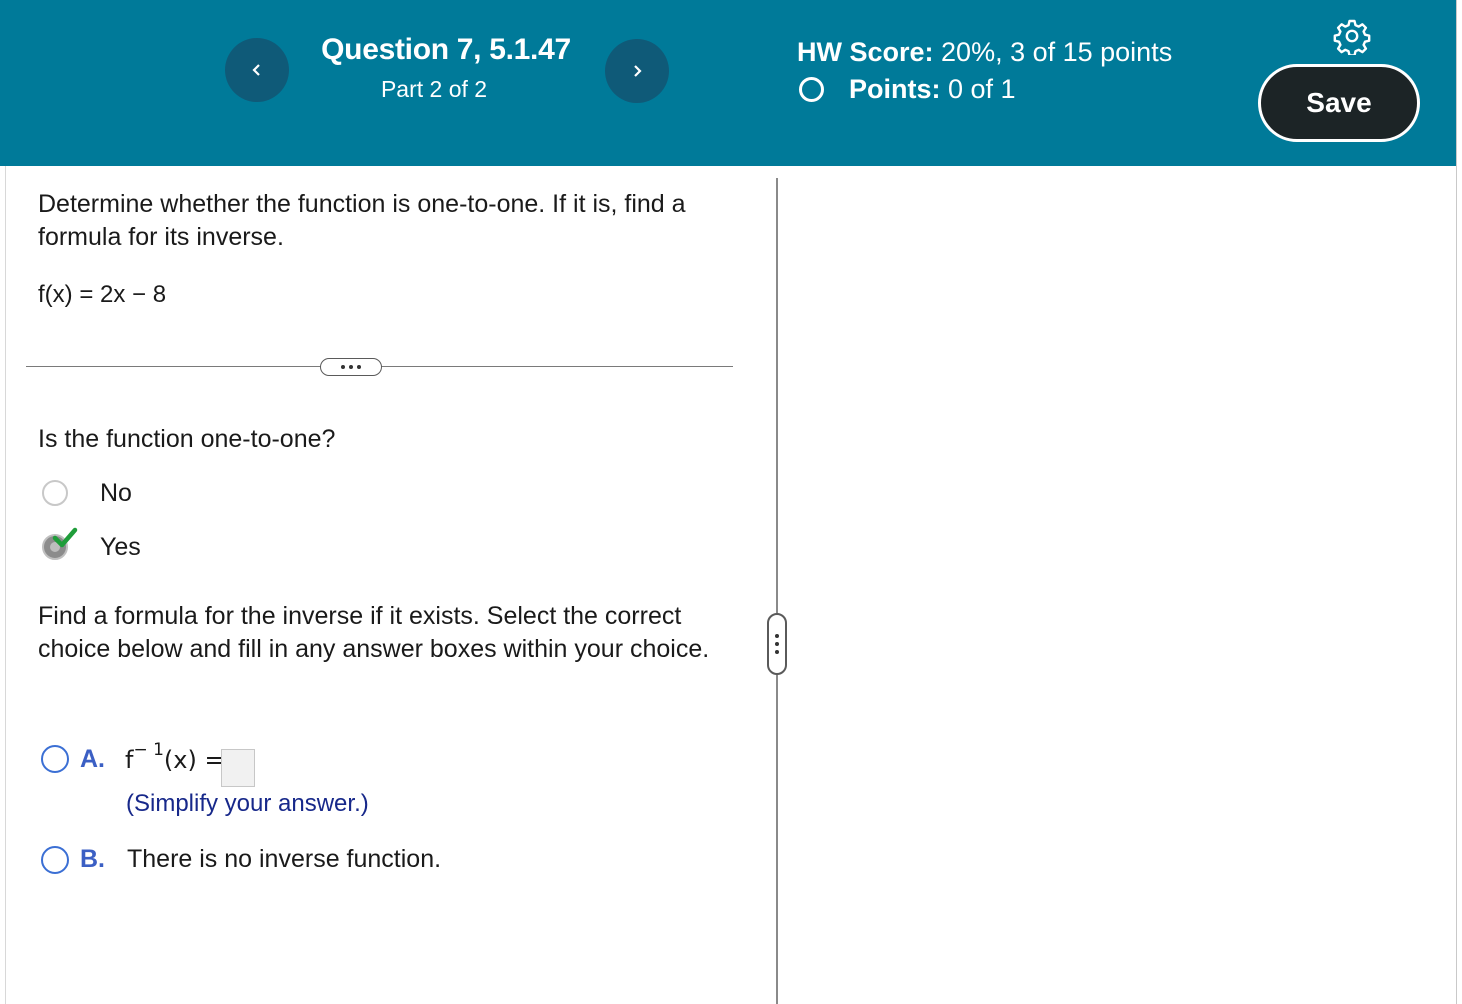 This screenshot has width=1462, height=1004. What do you see at coordinates (351, 367) in the screenshot?
I see `more-options-button` at bounding box center [351, 367].